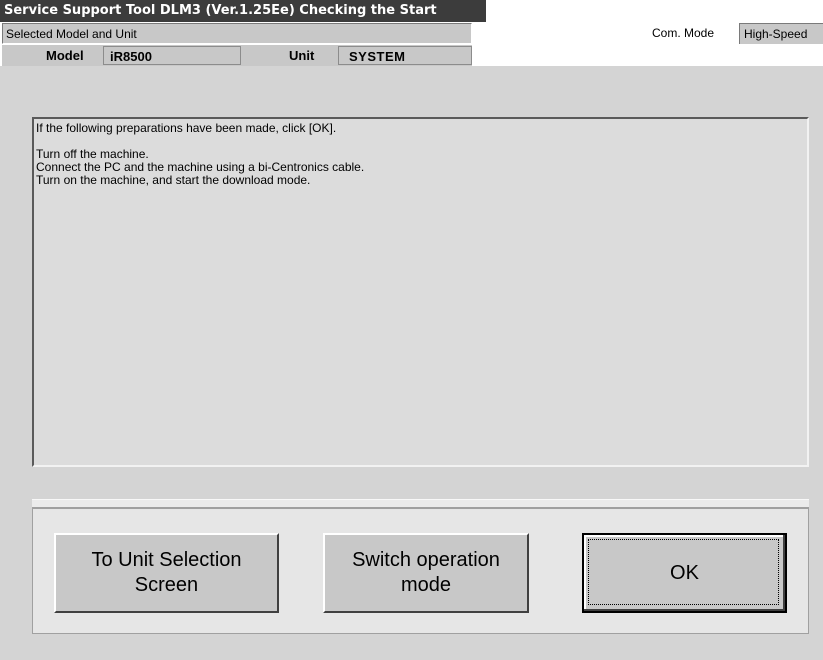 Image resolution: width=823 pixels, height=660 pixels. I want to click on button-label-line2: mode, so click(426, 585).